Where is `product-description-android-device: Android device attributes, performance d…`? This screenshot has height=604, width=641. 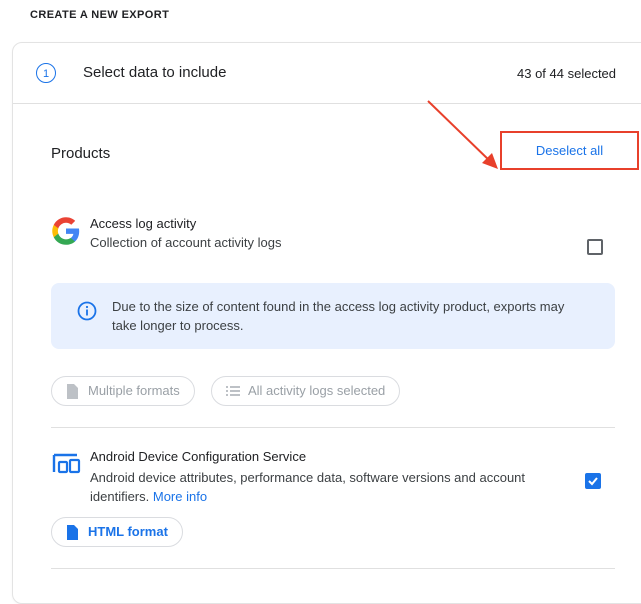
product-description-android-device: Android device attributes, performance d… is located at coordinates (330, 487).